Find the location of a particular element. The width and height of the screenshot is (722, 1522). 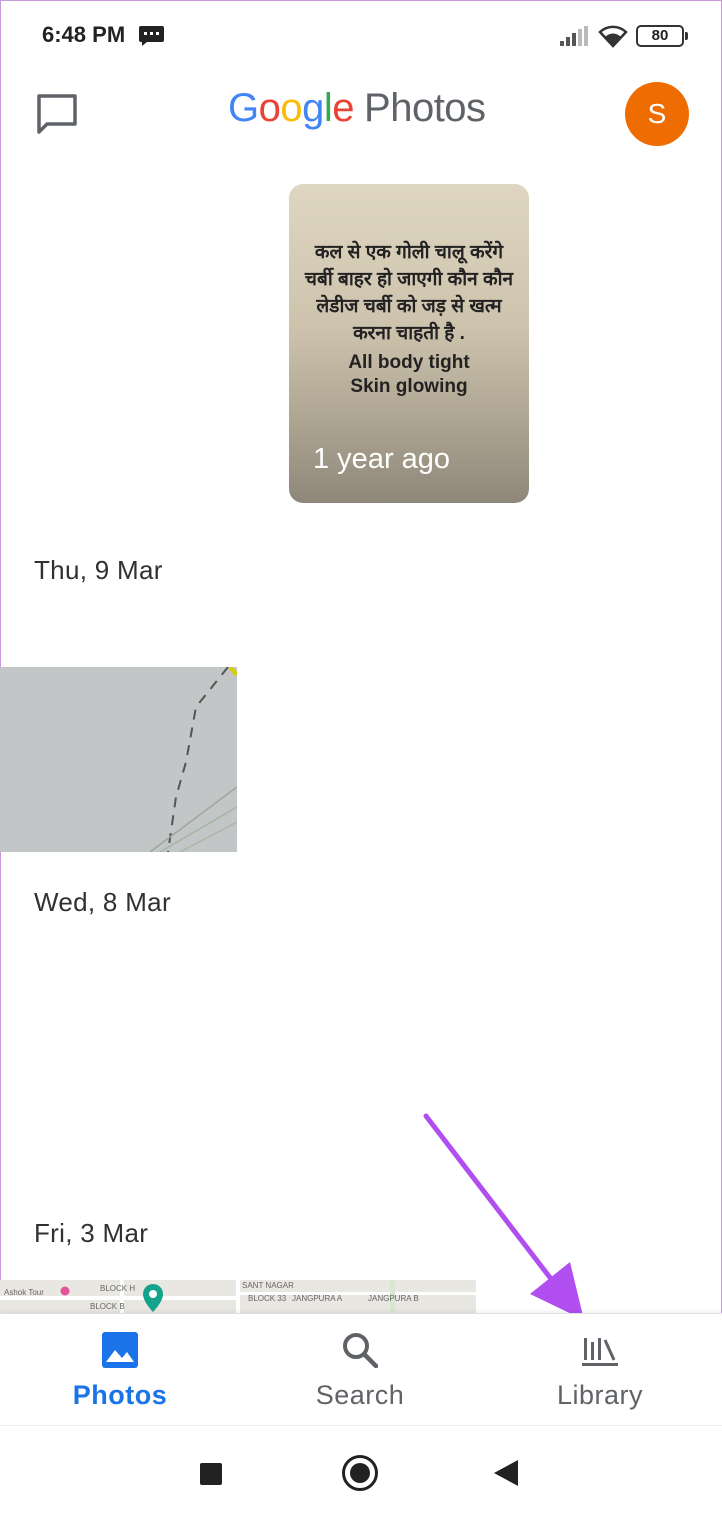

memory-age-label: 1 year ago is located at coordinates (382, 459).